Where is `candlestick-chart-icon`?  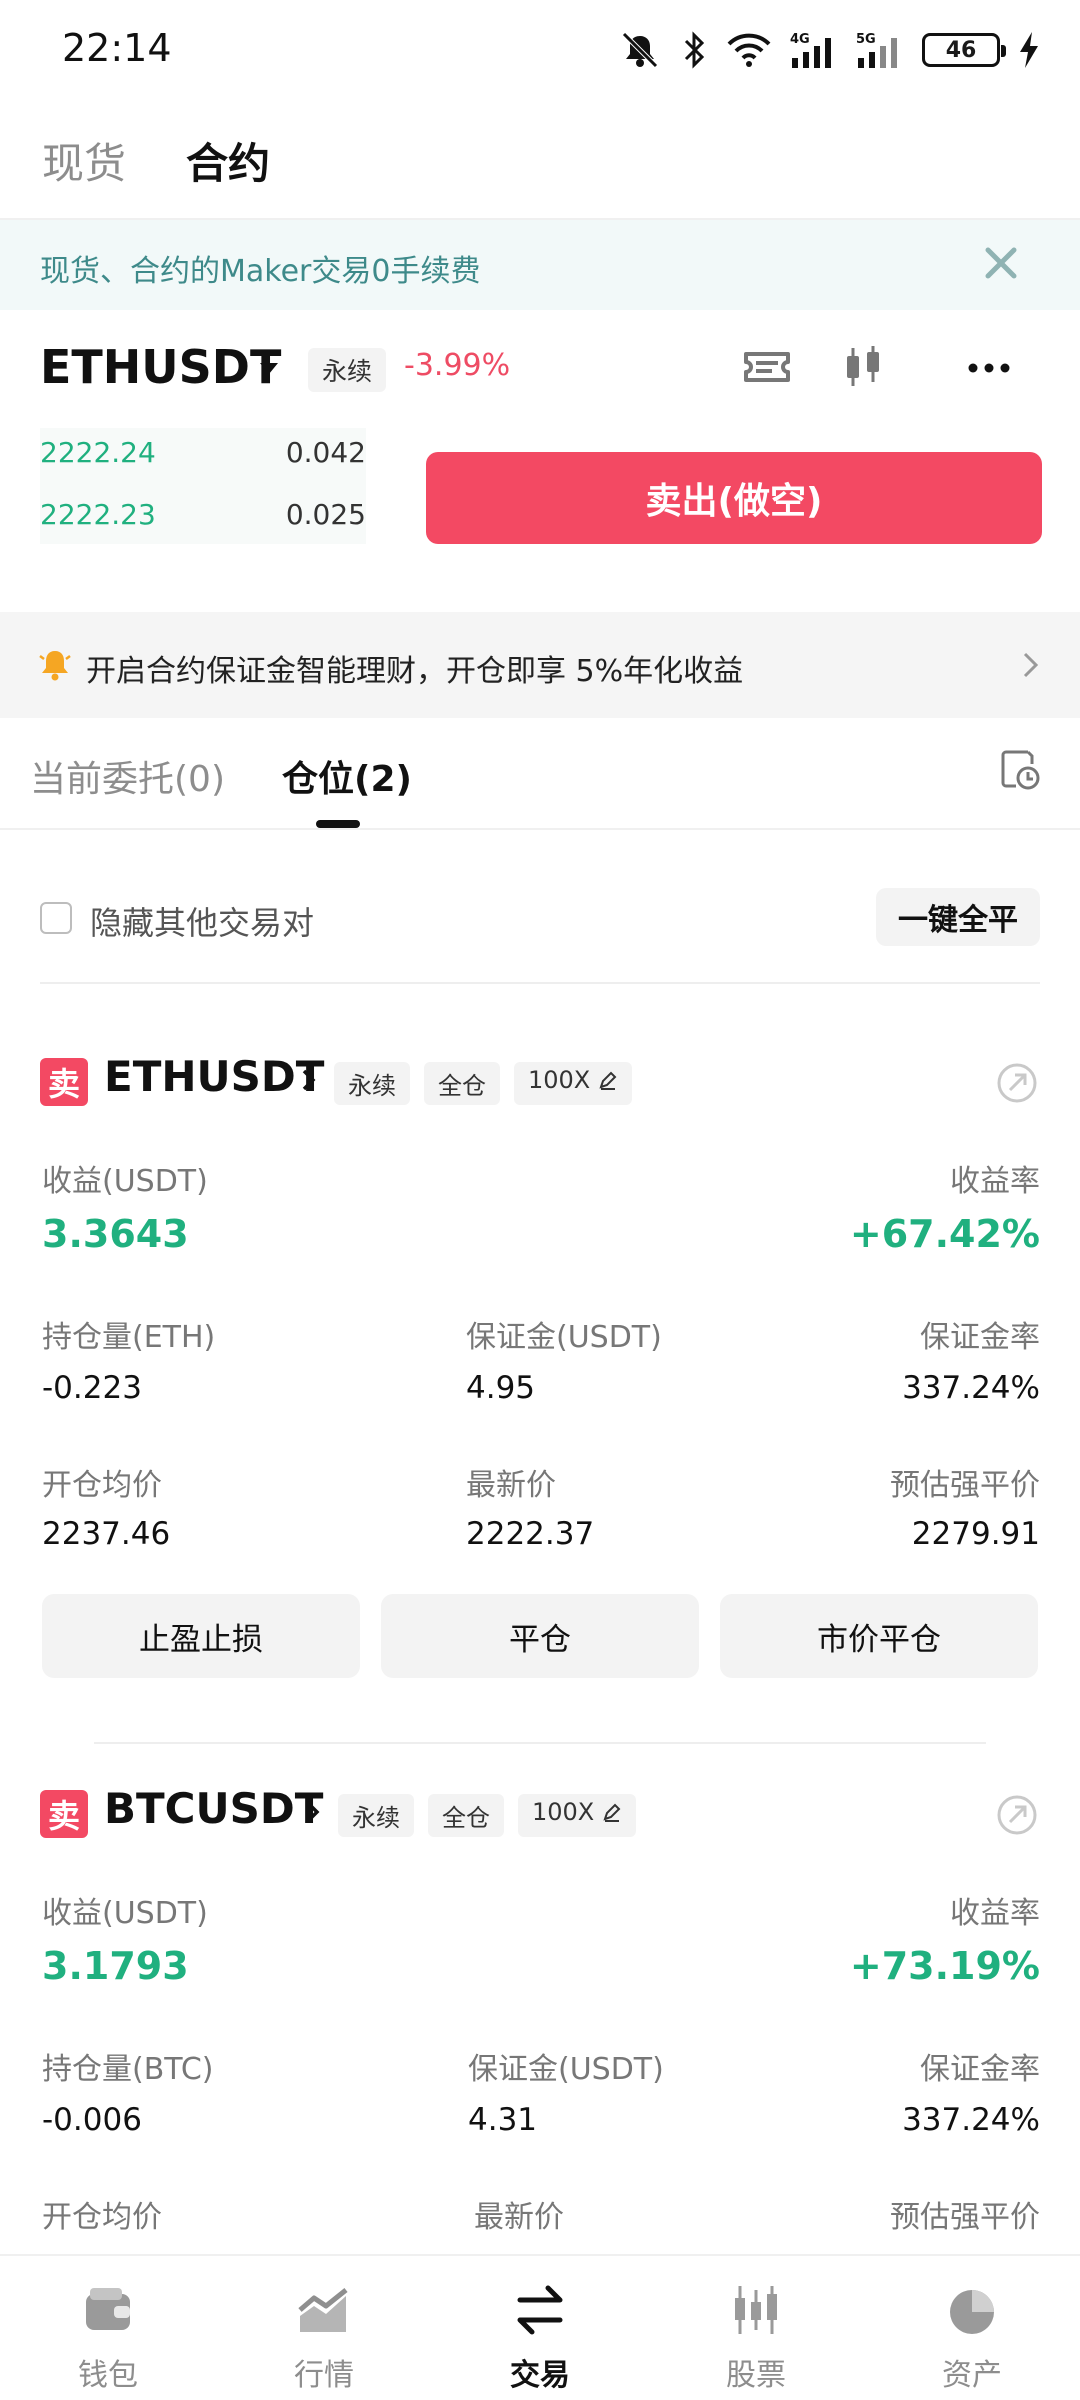 candlestick-chart-icon is located at coordinates (863, 367).